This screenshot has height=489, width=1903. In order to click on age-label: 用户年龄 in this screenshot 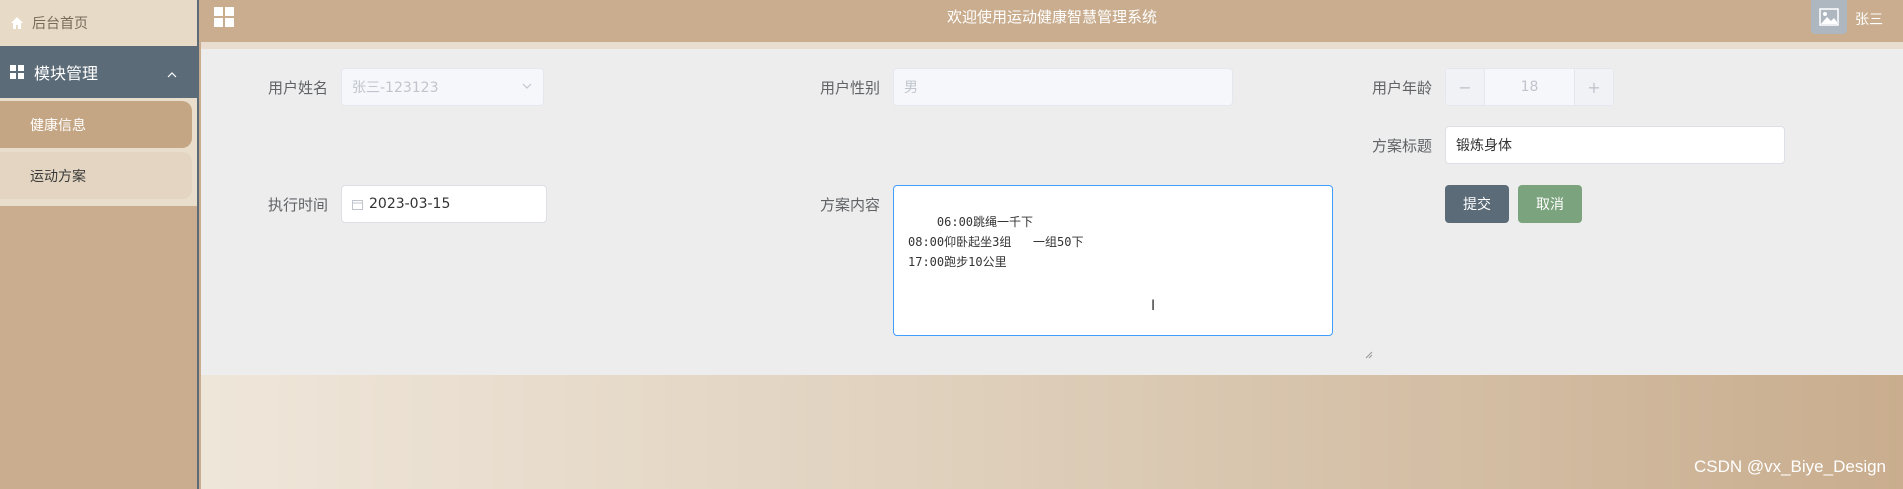, I will do `click(1402, 88)`.